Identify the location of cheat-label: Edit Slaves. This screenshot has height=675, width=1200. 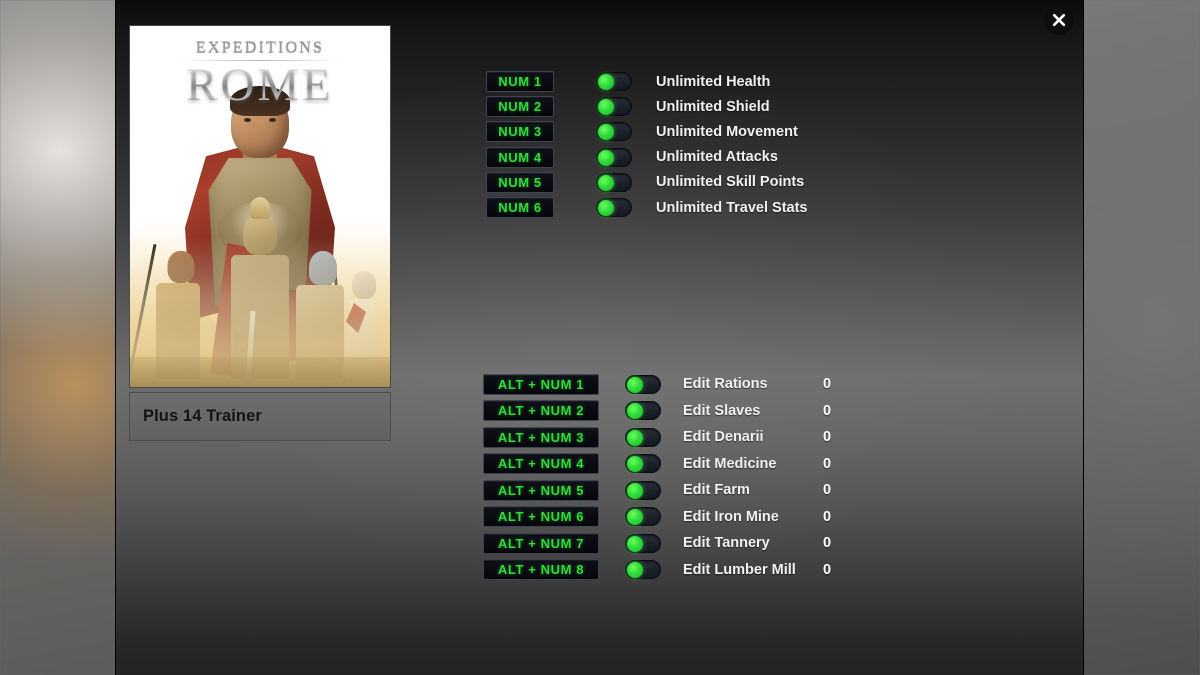
(722, 410).